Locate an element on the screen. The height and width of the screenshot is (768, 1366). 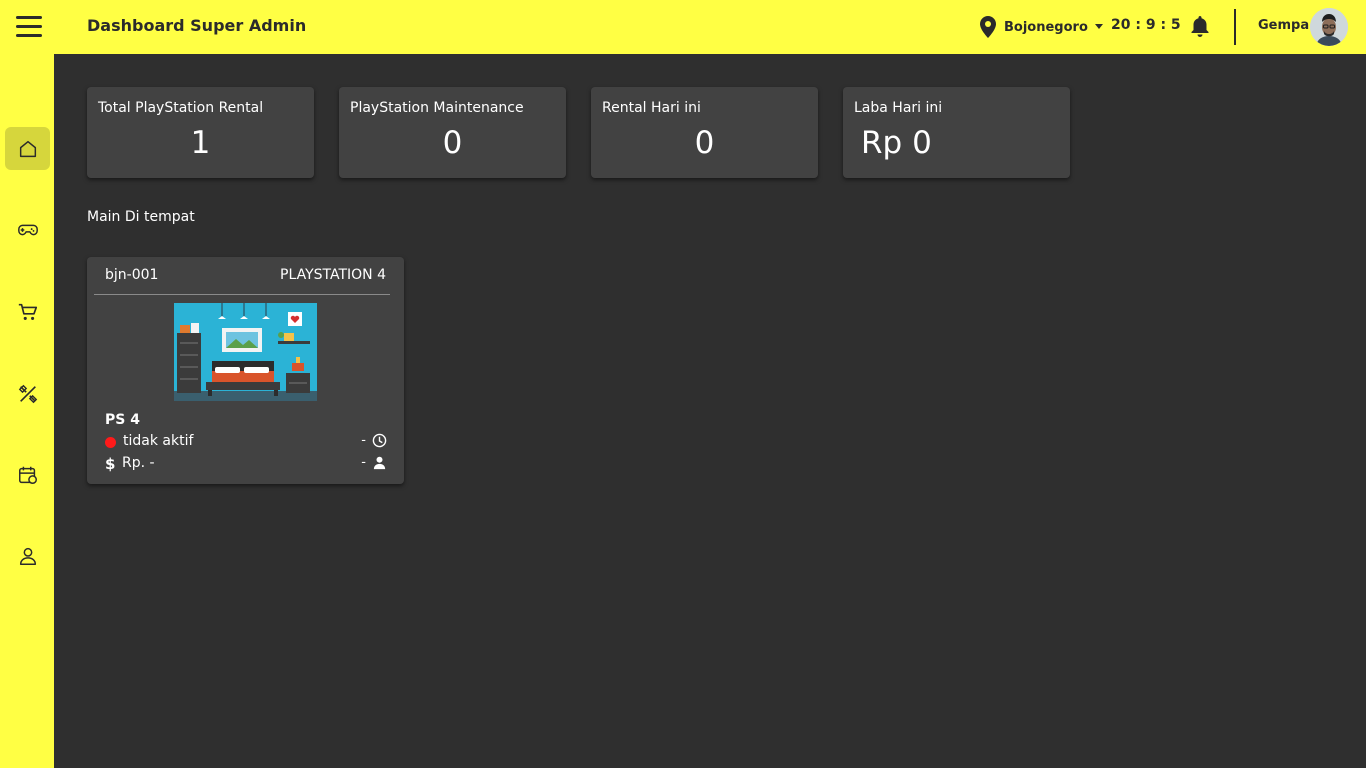
user-value: - is located at coordinates (363, 462).